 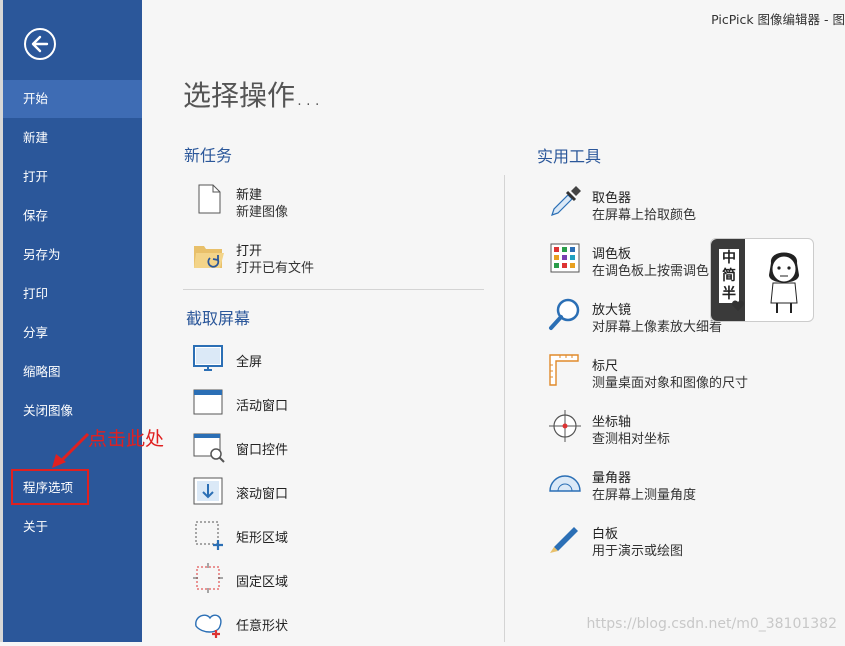 What do you see at coordinates (670, 383) in the screenshot?
I see `tool-ruler-desc: 测量桌面对象和图像的尺寸` at bounding box center [670, 383].